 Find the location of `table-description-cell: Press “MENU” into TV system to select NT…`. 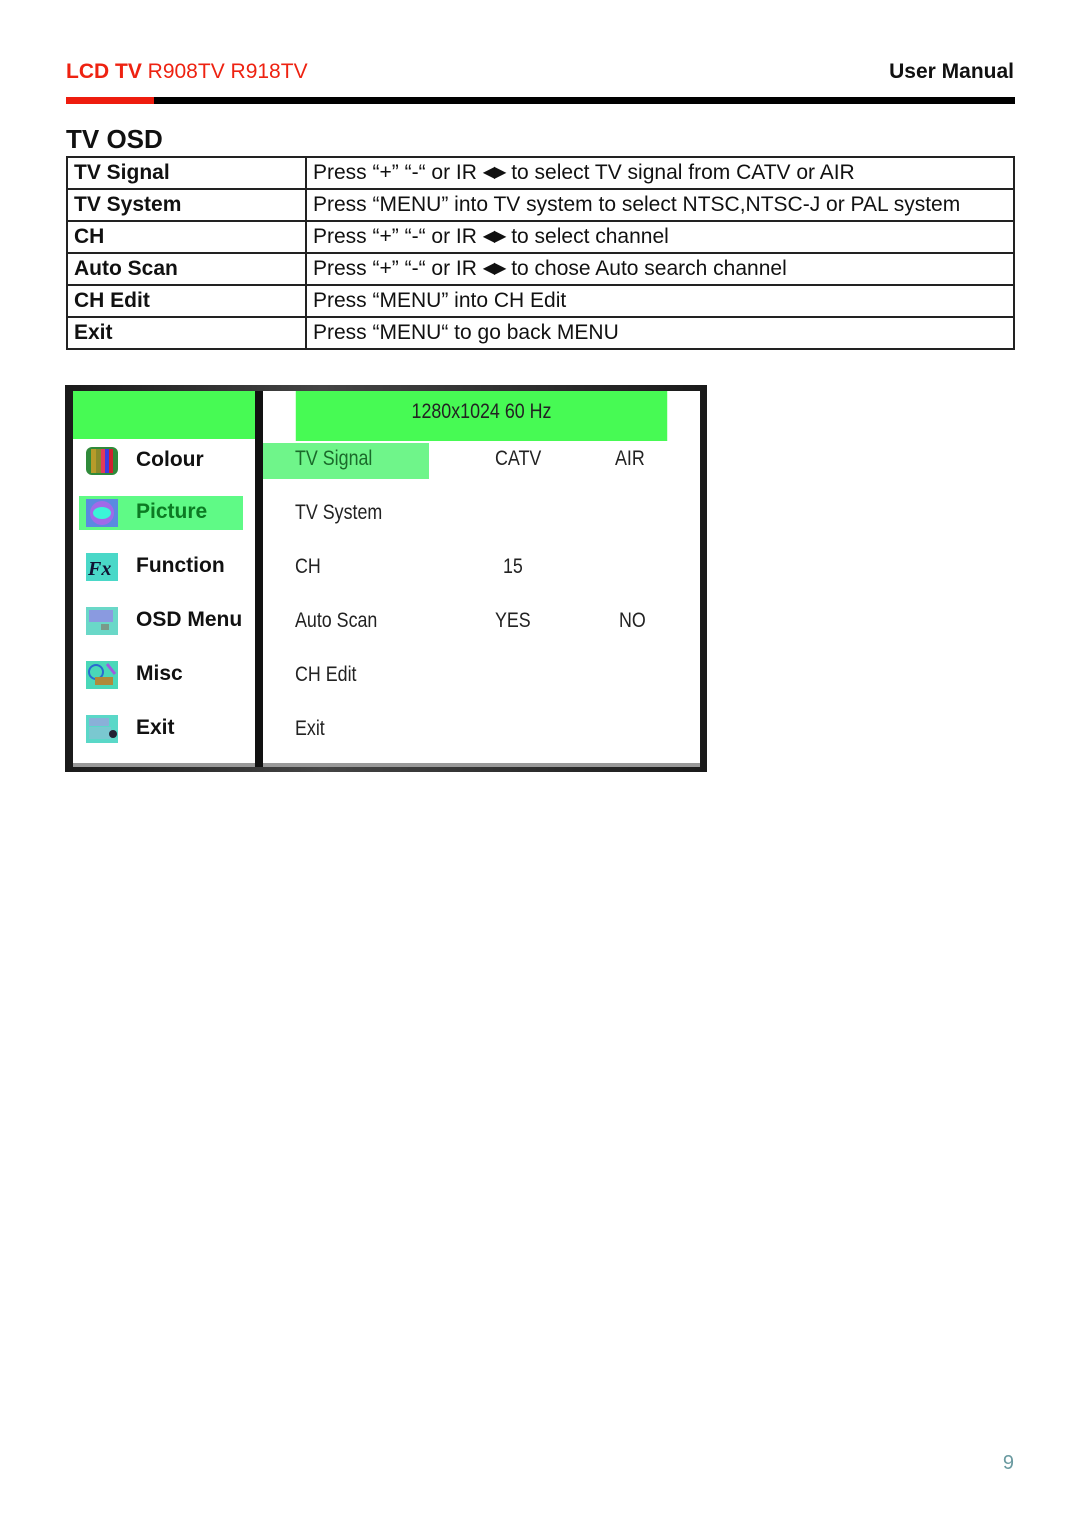

table-description-cell: Press “MENU” into TV system to select NT… is located at coordinates (660, 205).